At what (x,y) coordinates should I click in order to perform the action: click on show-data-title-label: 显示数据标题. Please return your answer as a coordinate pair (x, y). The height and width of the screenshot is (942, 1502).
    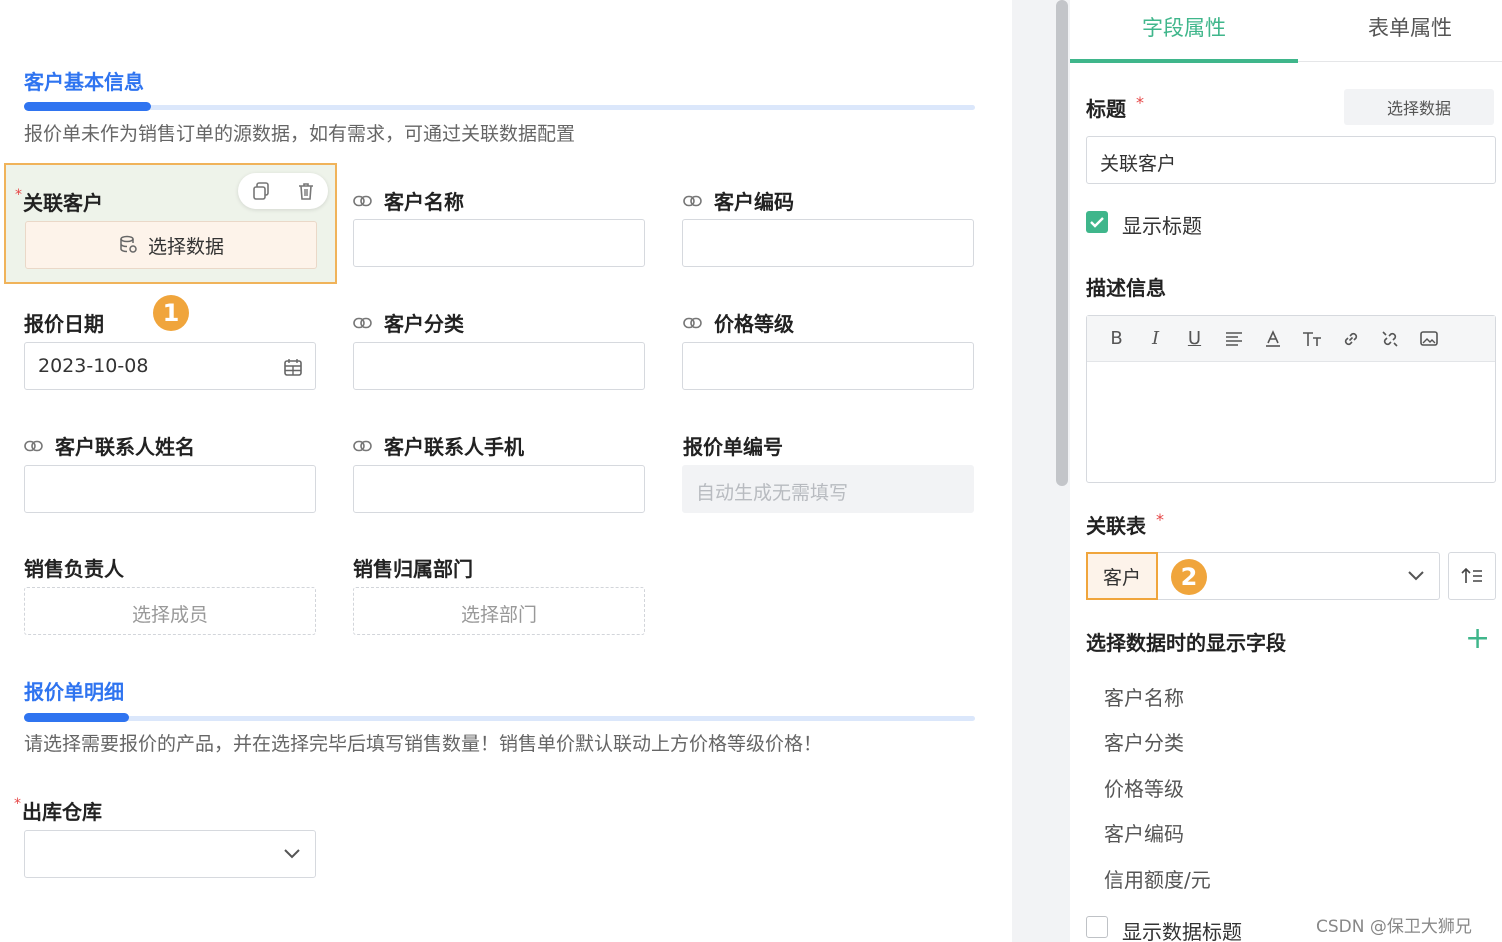
    Looking at the image, I should click on (1182, 931).